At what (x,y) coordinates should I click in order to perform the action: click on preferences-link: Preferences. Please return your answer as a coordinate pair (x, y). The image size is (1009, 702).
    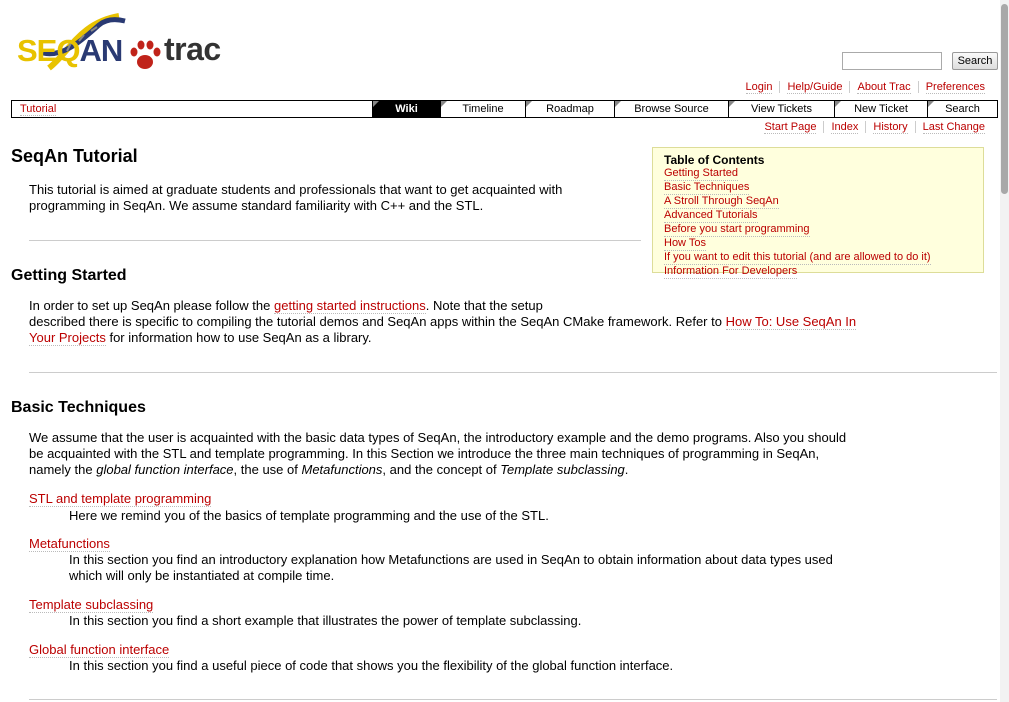
    Looking at the image, I should click on (955, 87).